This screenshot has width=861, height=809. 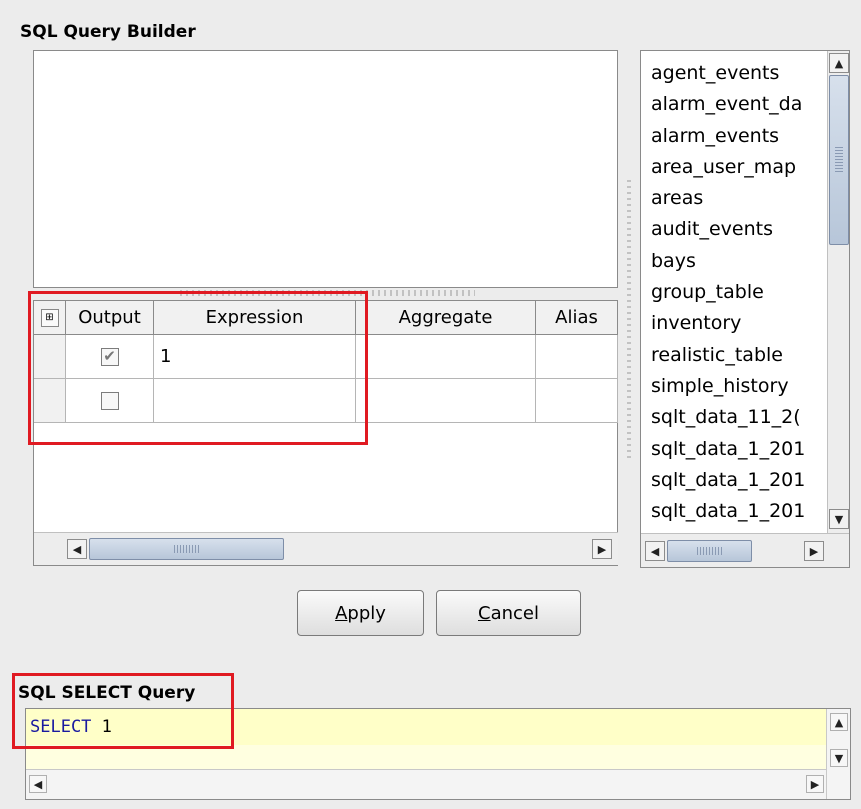 What do you see at coordinates (734, 136) in the screenshot?
I see `table-list-item: alarm_events` at bounding box center [734, 136].